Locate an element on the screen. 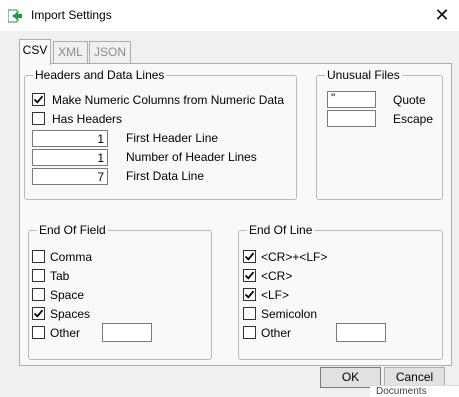 The image size is (459, 397). number-of-header-lines-input: 1 is located at coordinates (70, 157).